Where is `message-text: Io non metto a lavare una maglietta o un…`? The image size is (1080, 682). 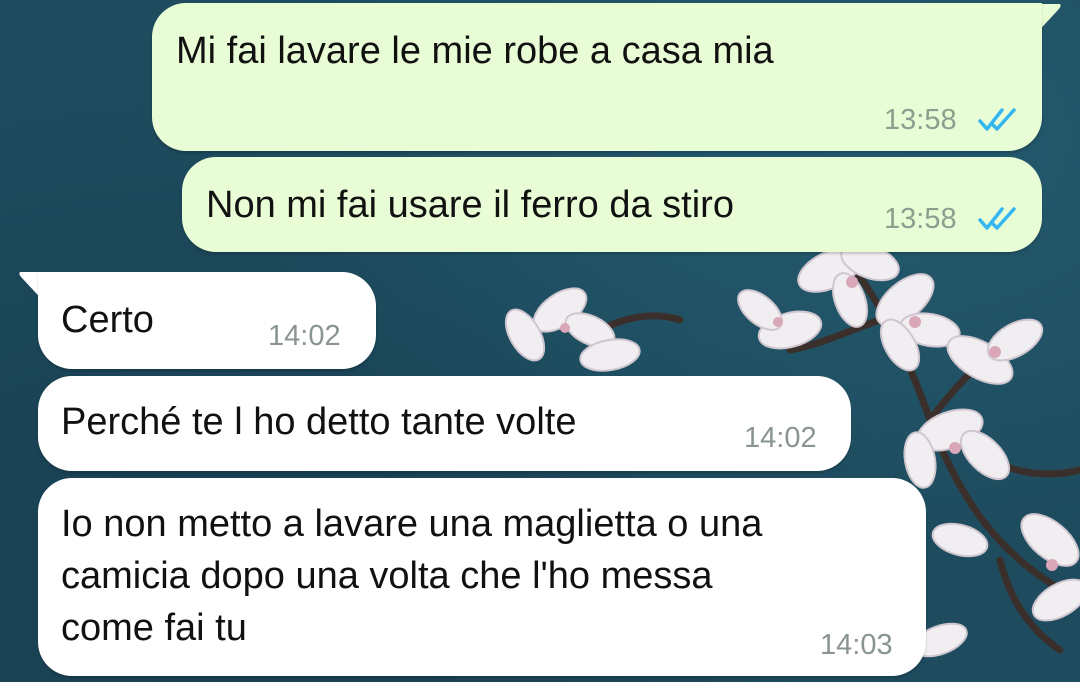
message-text: Io non metto a lavare una maglietta o un… is located at coordinates (412, 576).